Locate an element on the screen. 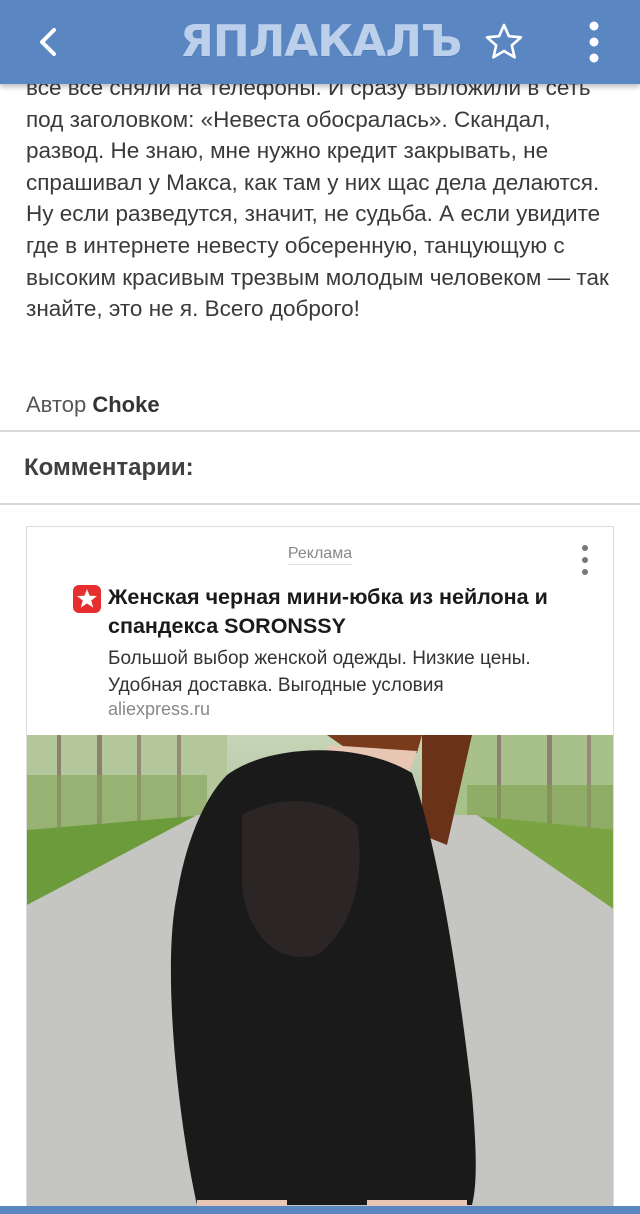  star-outline-icon is located at coordinates (504, 41).